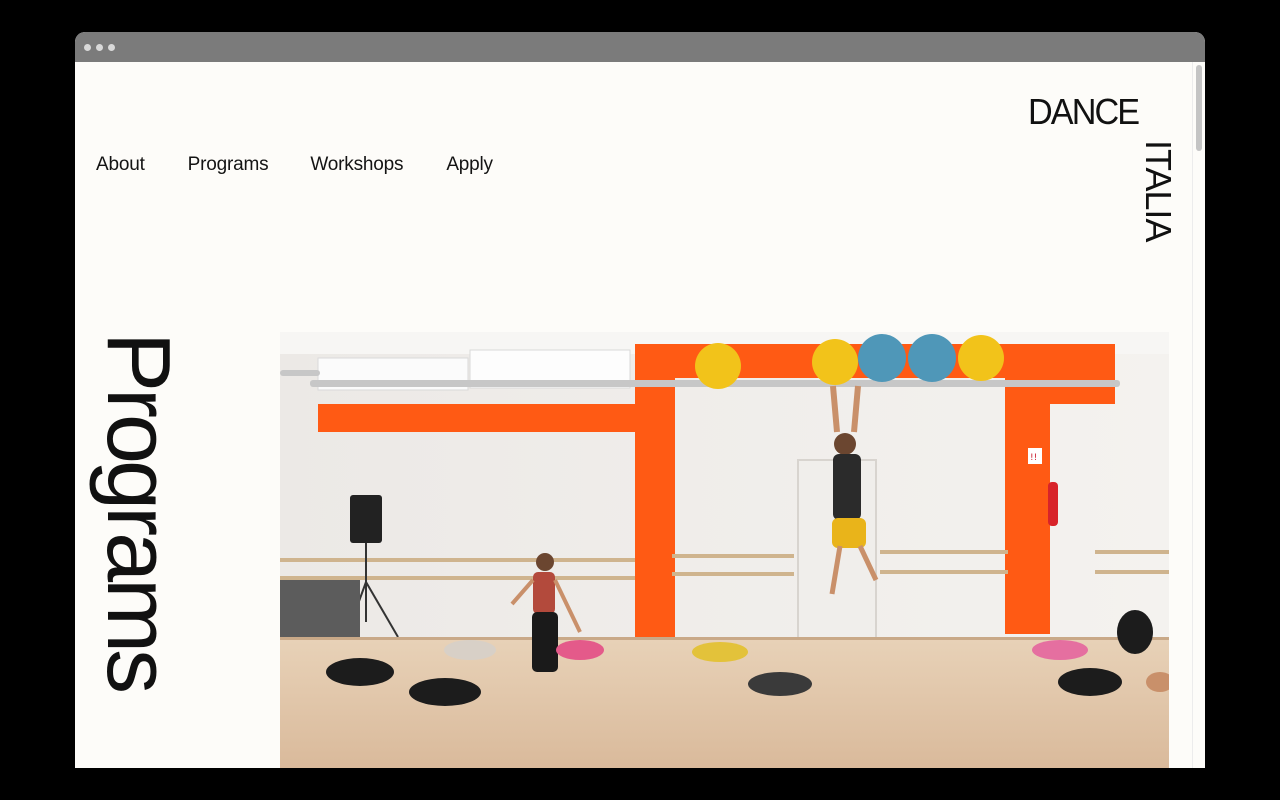 The width and height of the screenshot is (1280, 800). I want to click on wall-sign: !!, so click(1033, 458).